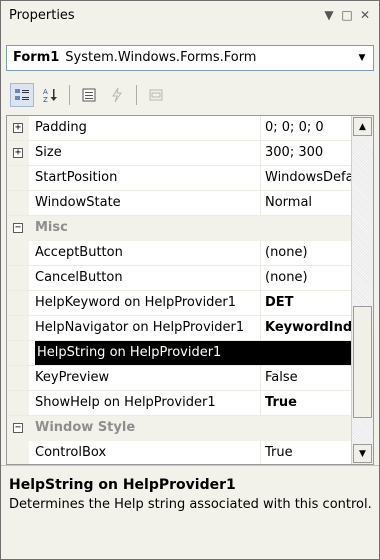  What do you see at coordinates (45, 99) in the screenshot?
I see `svg-text: Z` at bounding box center [45, 99].